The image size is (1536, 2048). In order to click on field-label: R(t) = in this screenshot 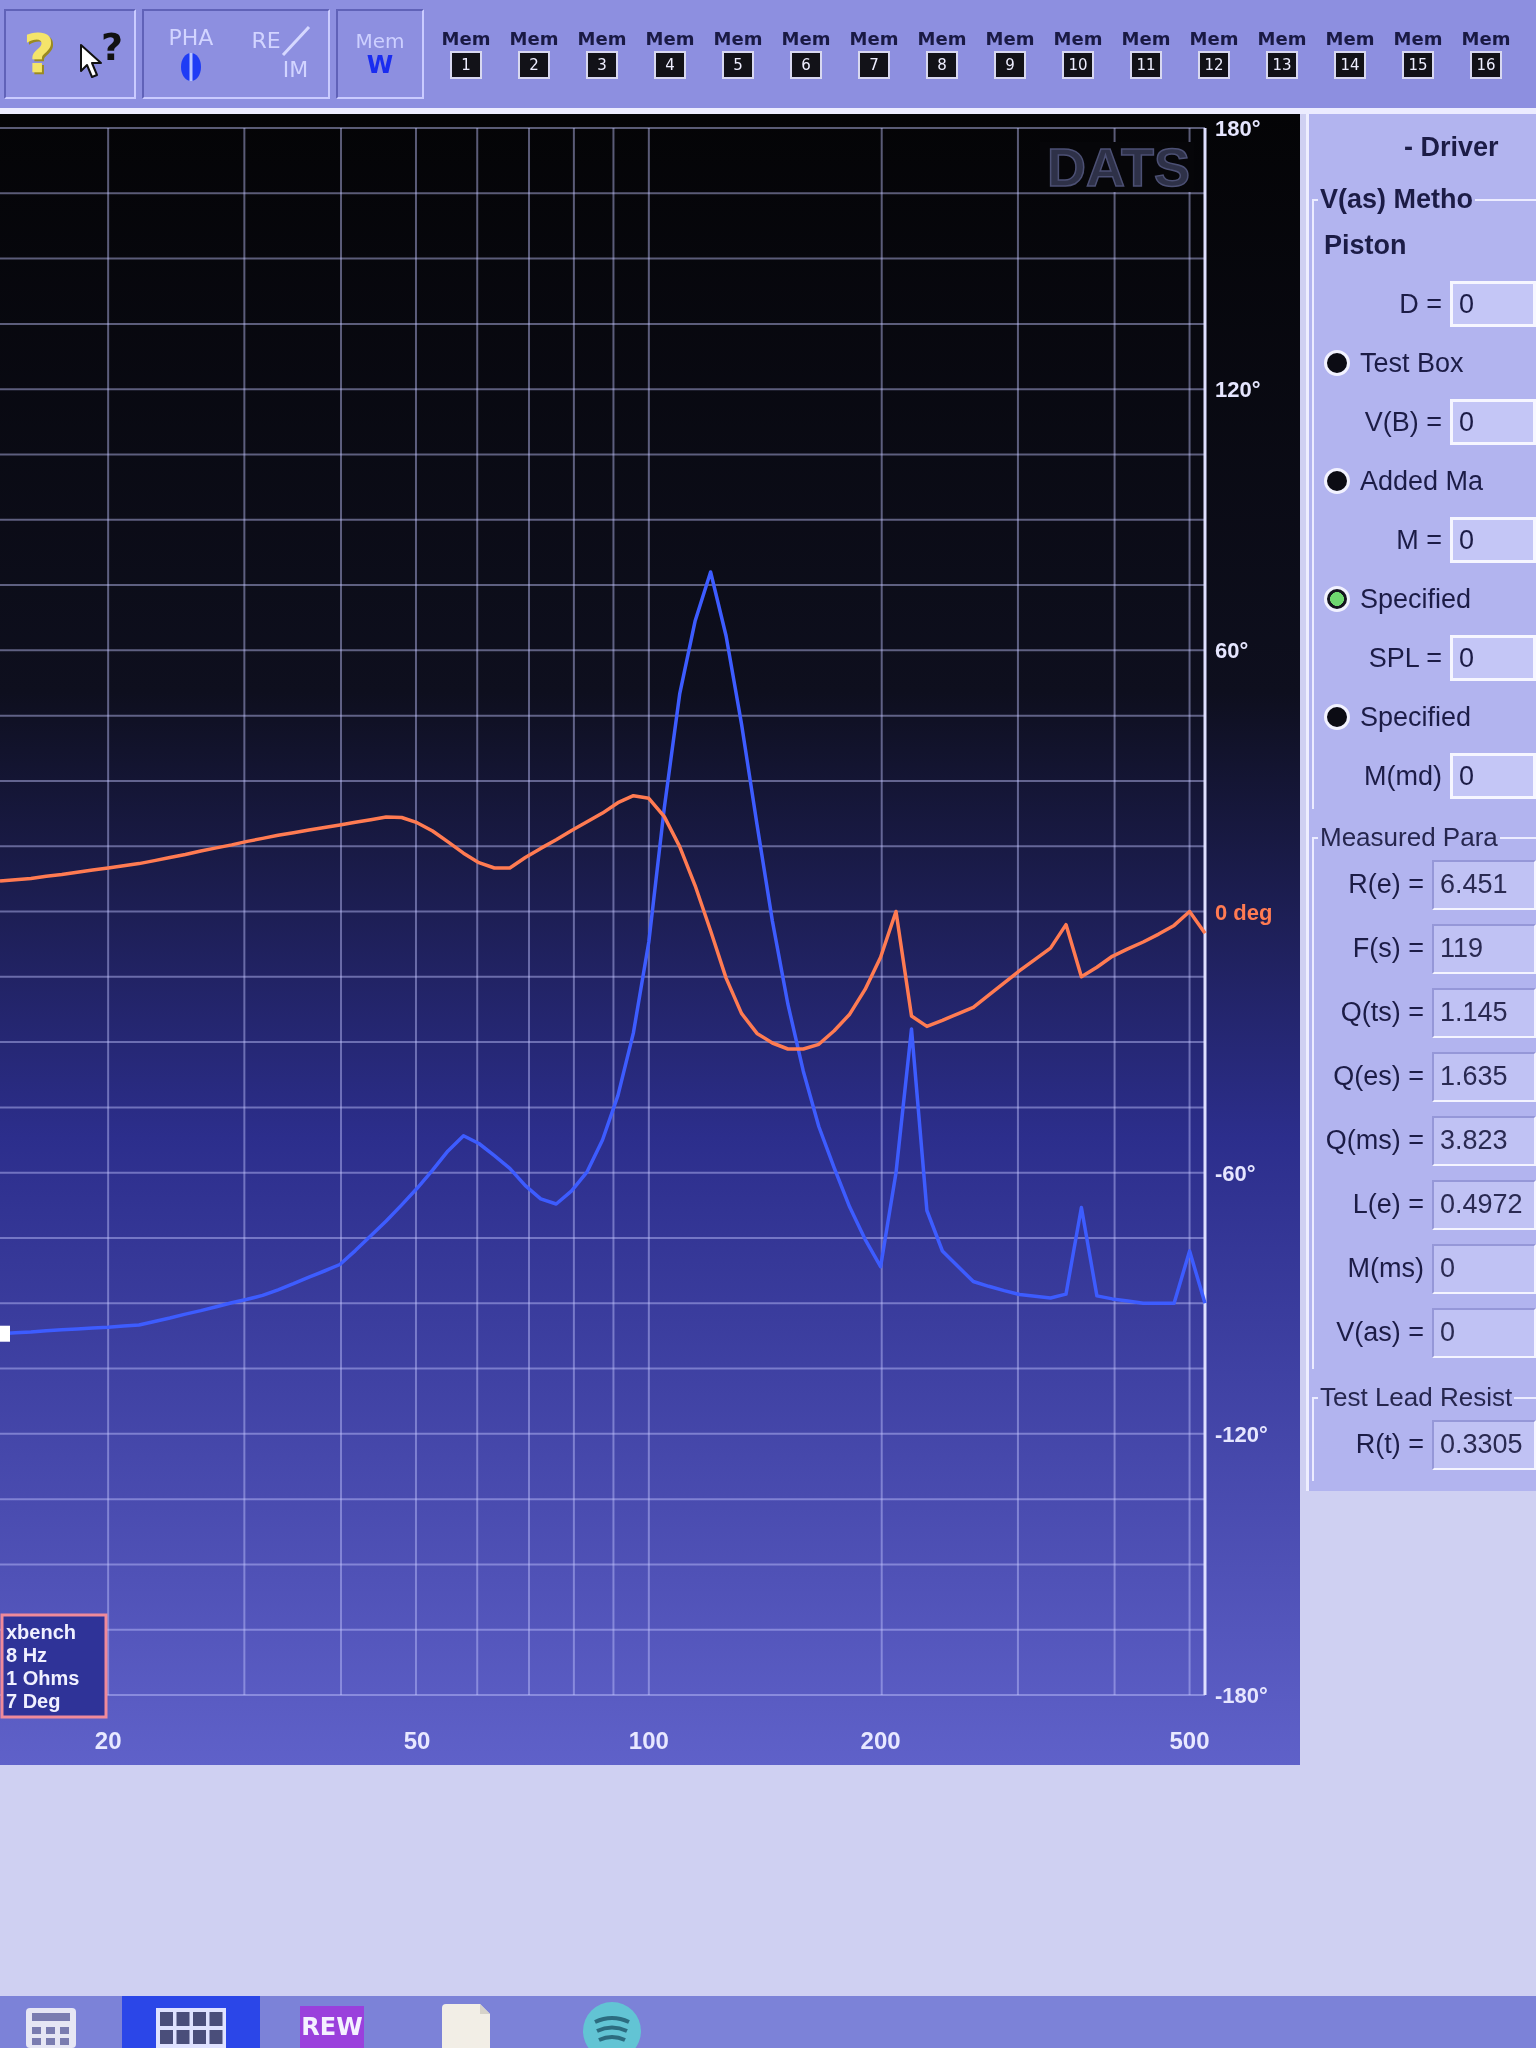, I will do `click(1389, 1445)`.